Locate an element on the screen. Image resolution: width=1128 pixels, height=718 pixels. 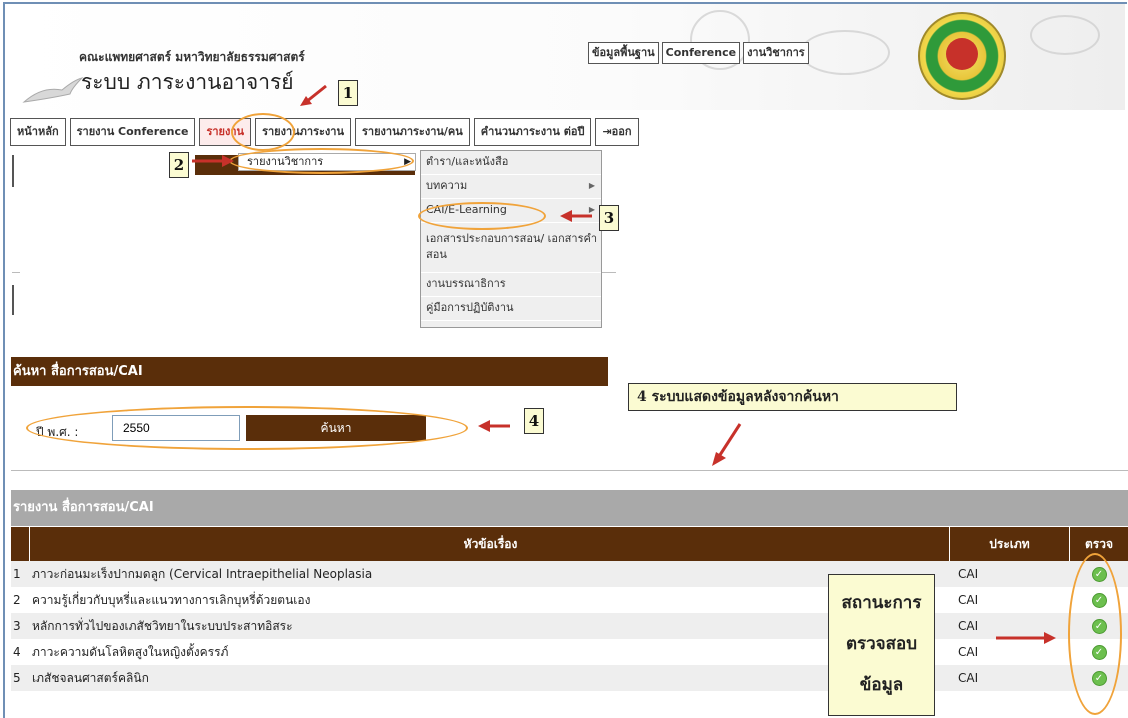
col-number is located at coordinates (20, 544).